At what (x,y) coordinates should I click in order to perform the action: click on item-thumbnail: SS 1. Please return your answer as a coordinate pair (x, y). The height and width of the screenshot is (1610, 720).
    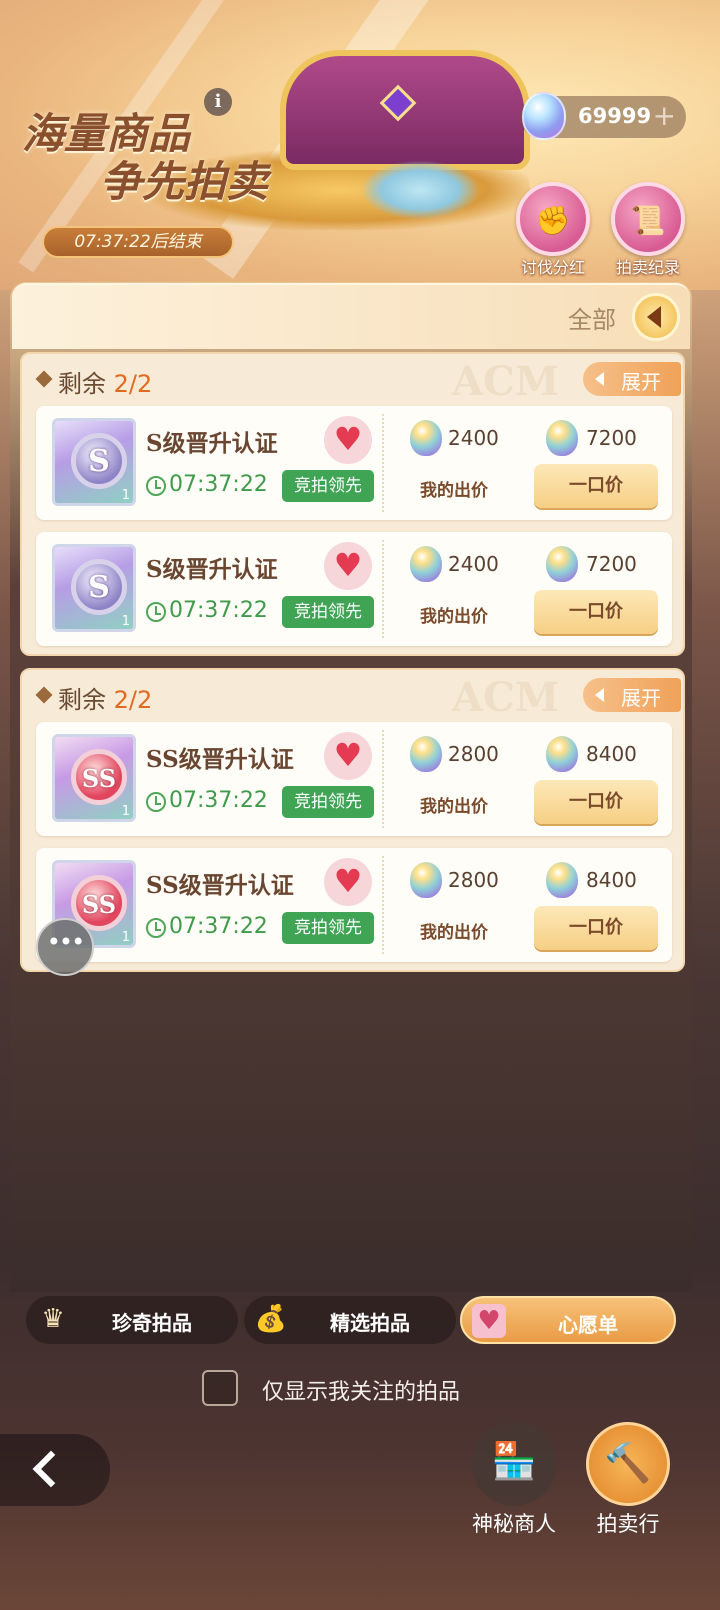
    Looking at the image, I should click on (94, 778).